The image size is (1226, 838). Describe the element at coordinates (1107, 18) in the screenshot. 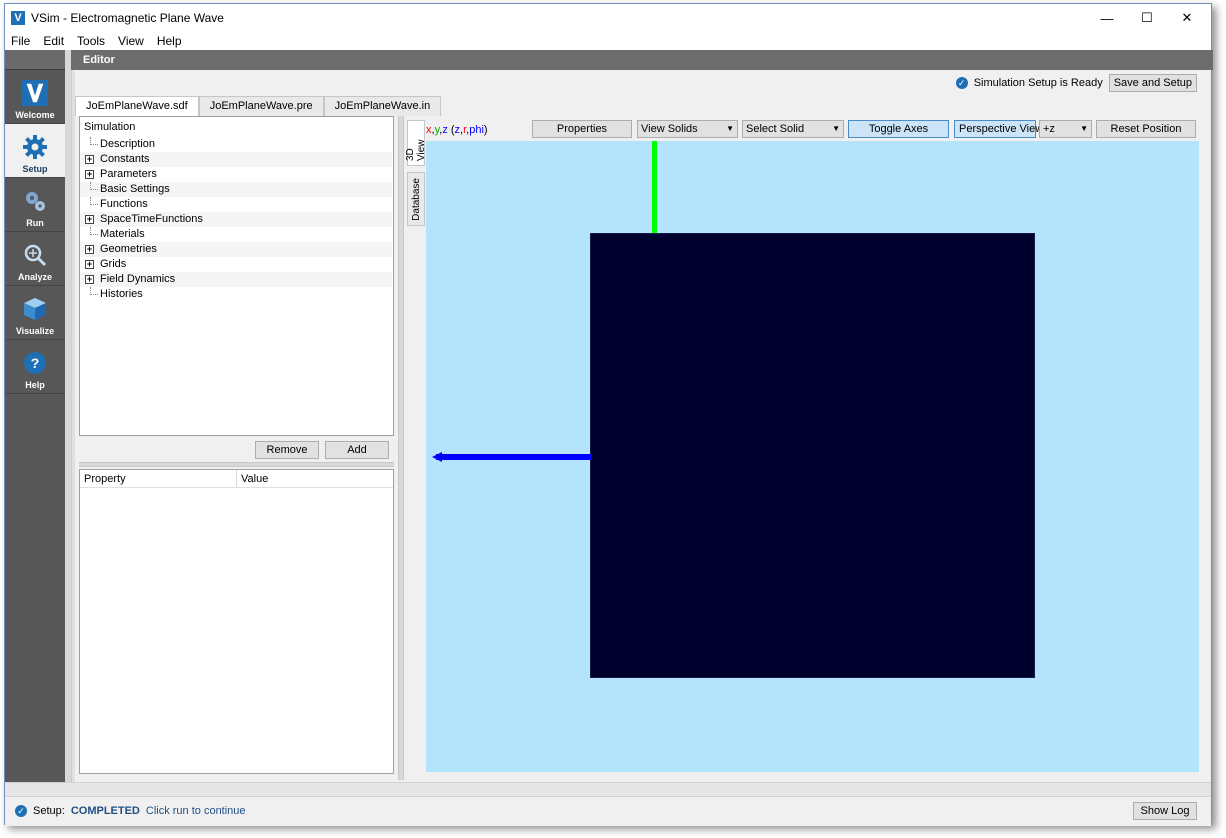

I see `minimize-icon: —` at that location.